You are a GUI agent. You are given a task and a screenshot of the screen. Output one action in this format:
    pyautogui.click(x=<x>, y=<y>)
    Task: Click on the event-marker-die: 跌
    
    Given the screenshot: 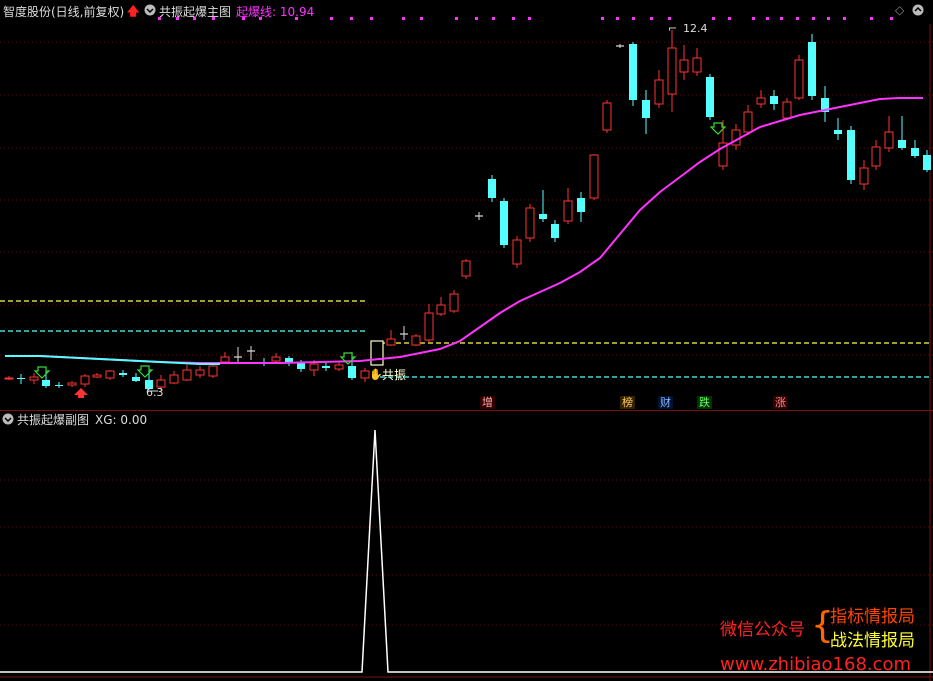 What is the action you would take?
    pyautogui.click(x=704, y=402)
    